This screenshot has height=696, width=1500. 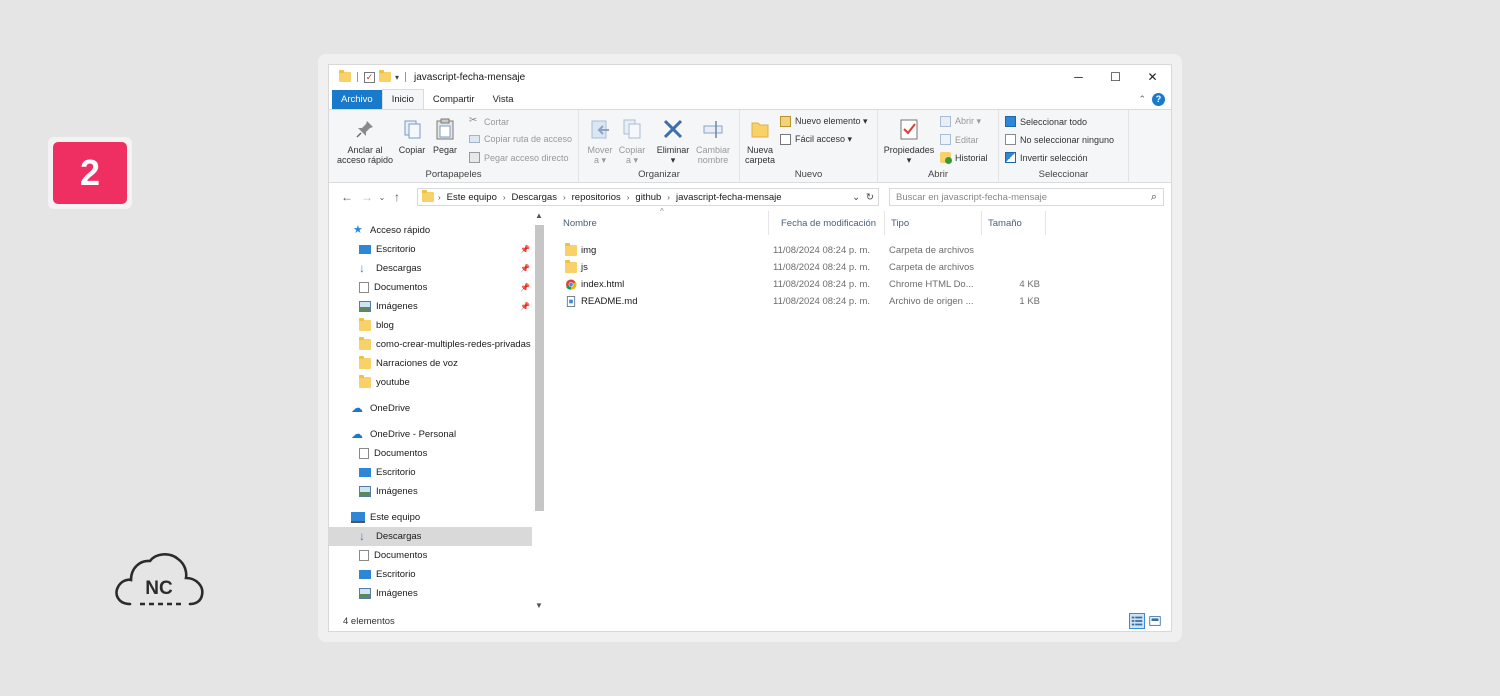 What do you see at coordinates (399, 268) in the screenshot?
I see `label: Descargas` at bounding box center [399, 268].